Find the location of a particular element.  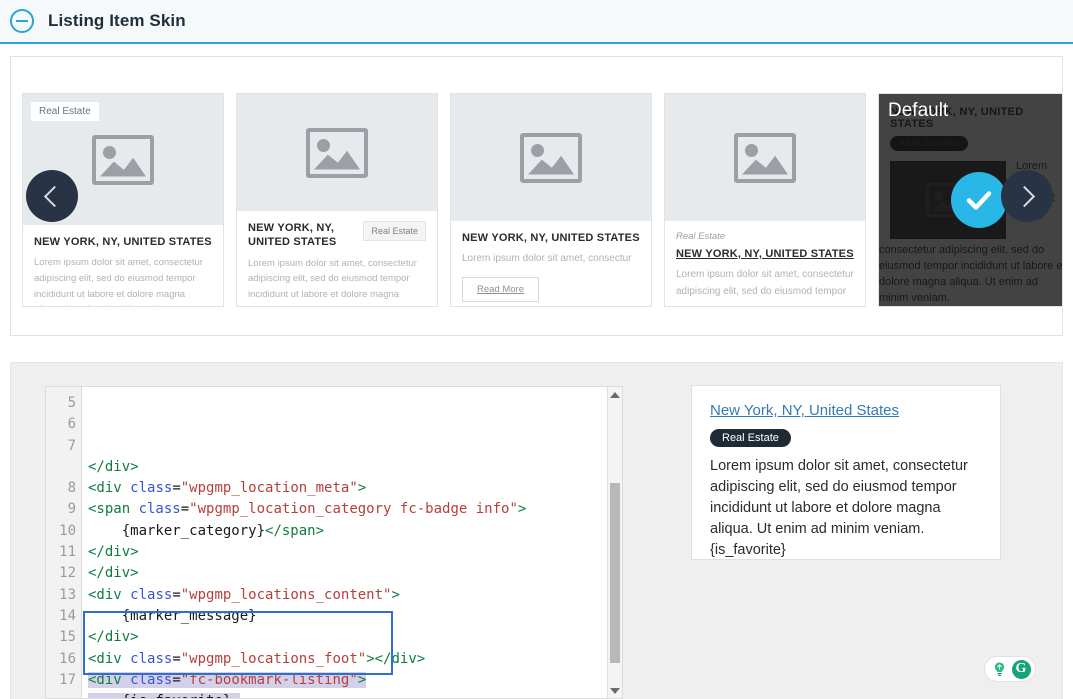

code-scrollbar is located at coordinates (614, 542).